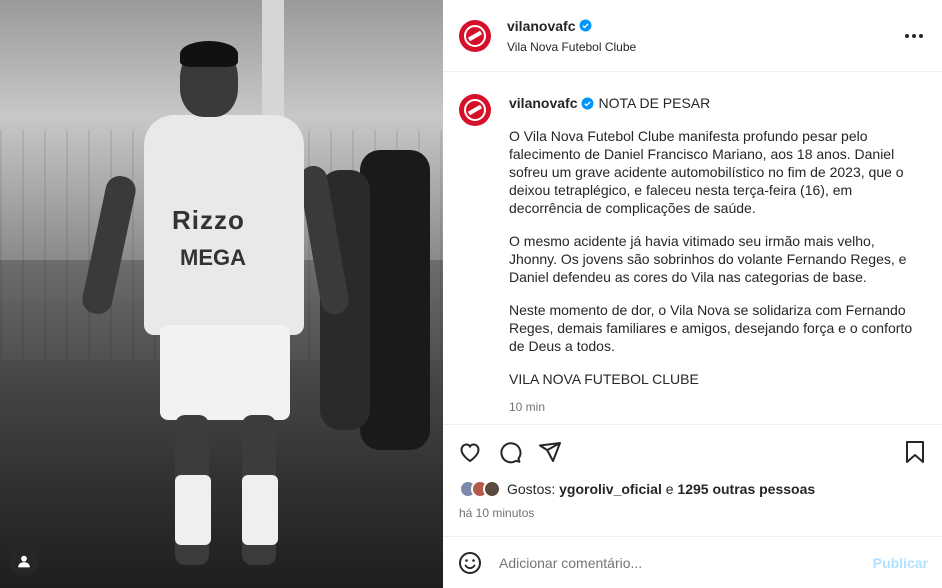 Image resolution: width=942 pixels, height=588 pixels. Describe the element at coordinates (679, 452) in the screenshot. I see `action-bar-left` at that location.